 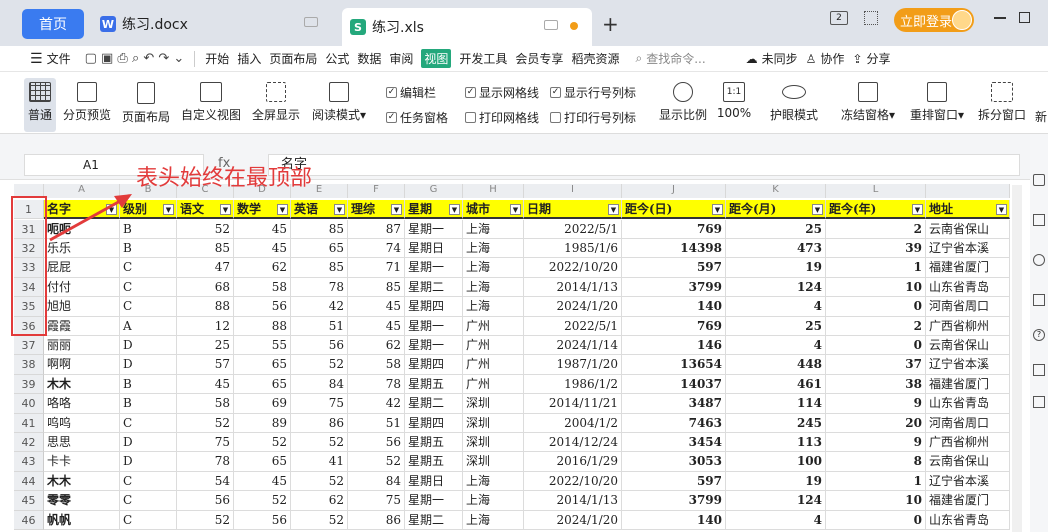 What do you see at coordinates (148, 443) in the screenshot?
I see `table-cell: D` at bounding box center [148, 443].